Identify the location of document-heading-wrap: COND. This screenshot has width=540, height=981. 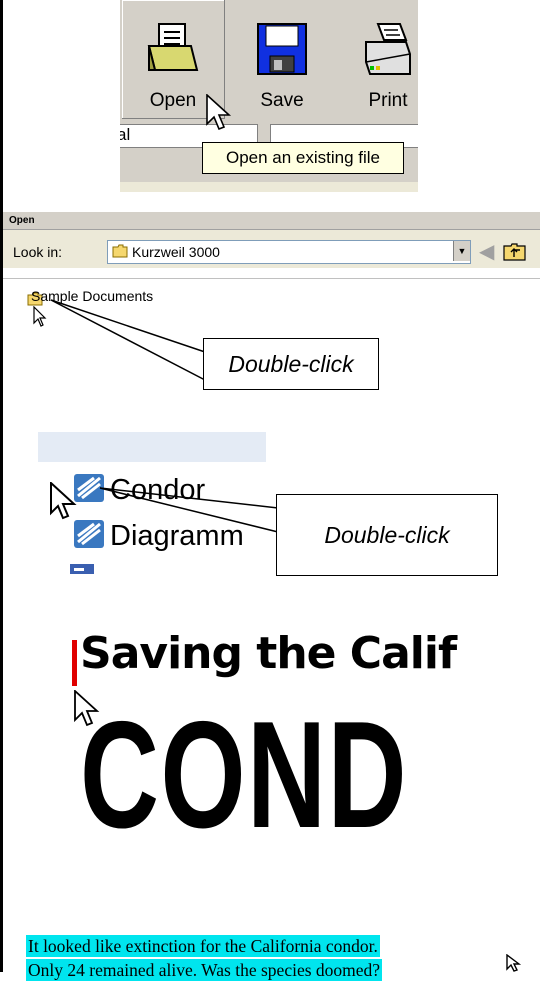
(280, 775).